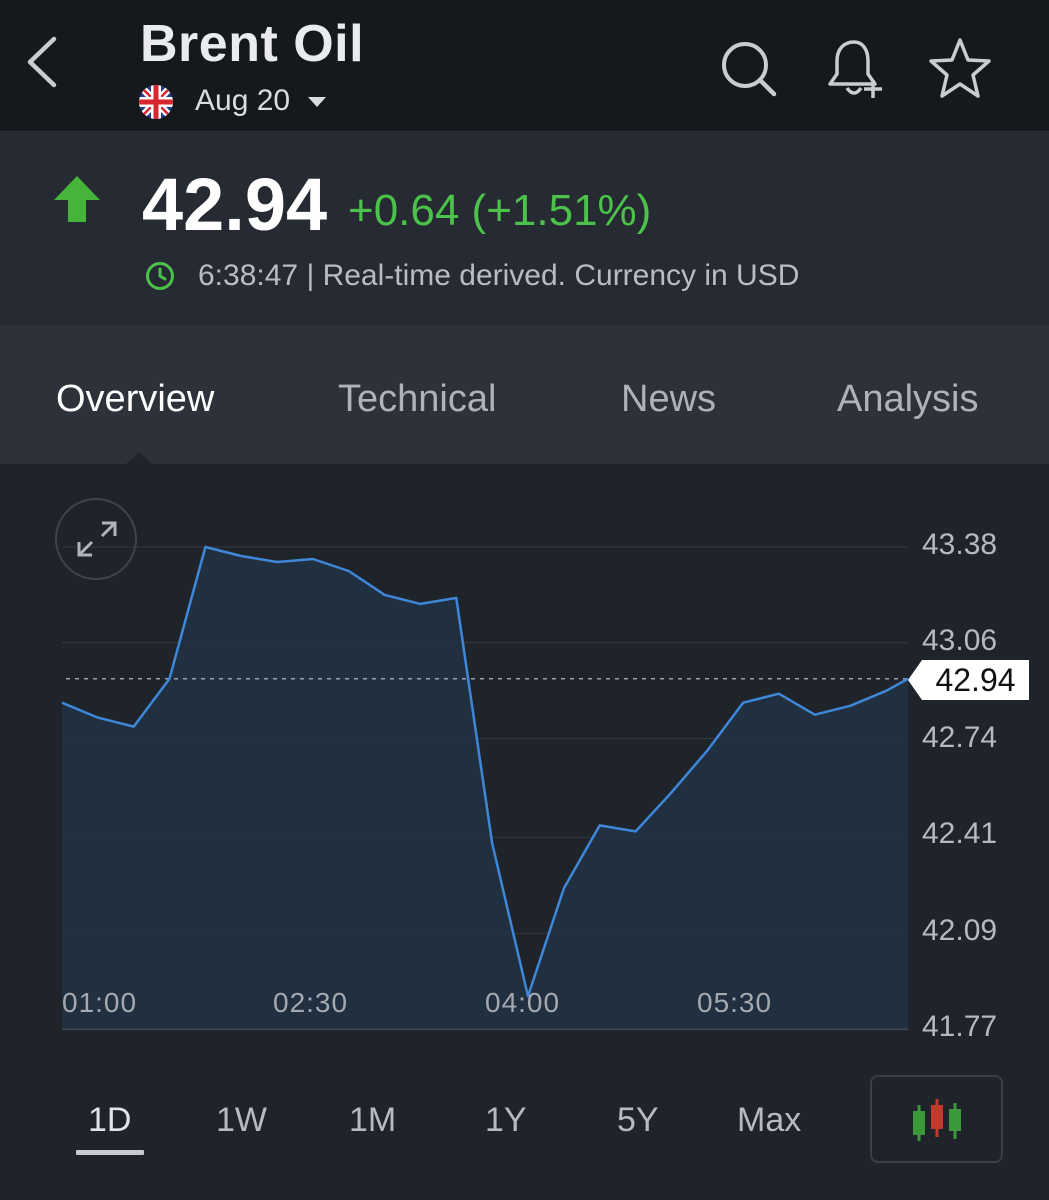 This screenshot has width=1049, height=1200. Describe the element at coordinates (523, 1002) in the screenshot. I see `x-tick-label: 04:00` at that location.